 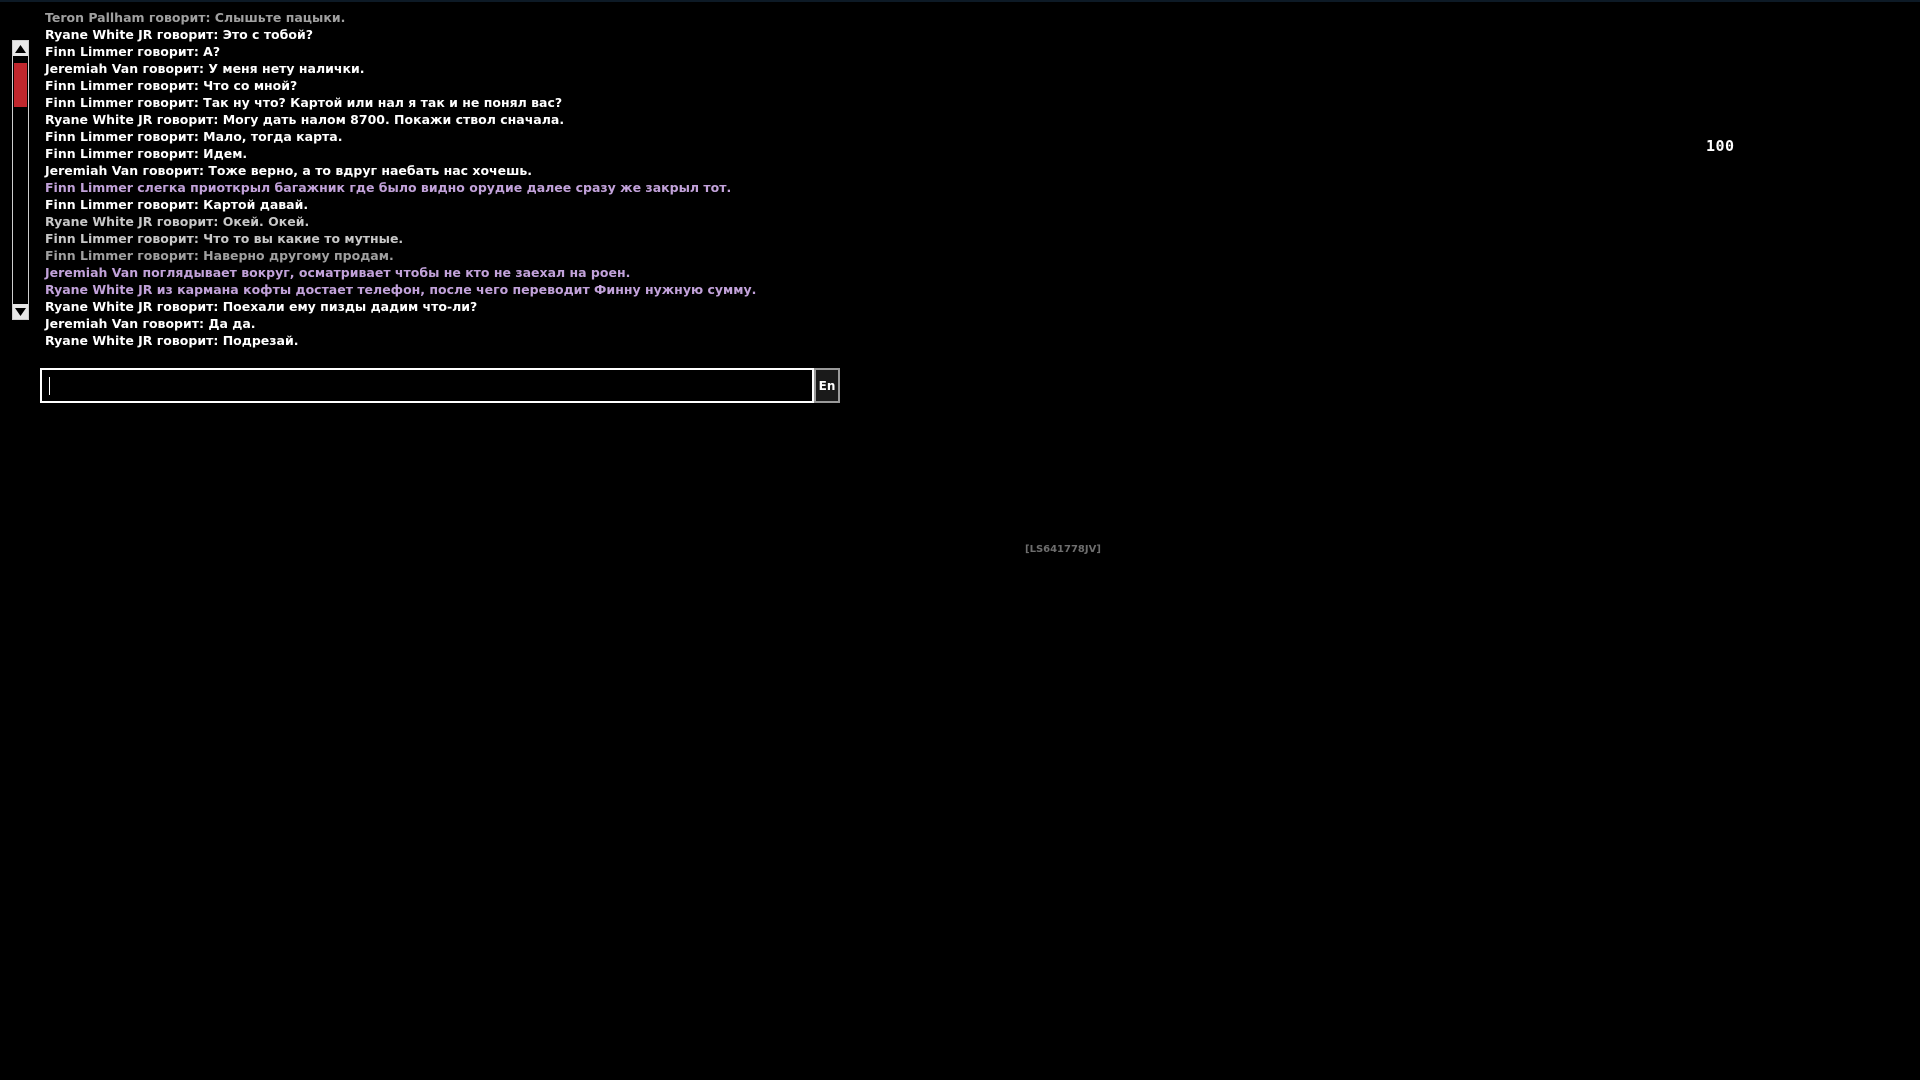 I want to click on chat-message: Ryane White JR говорит: Подрезай., so click(x=172, y=340).